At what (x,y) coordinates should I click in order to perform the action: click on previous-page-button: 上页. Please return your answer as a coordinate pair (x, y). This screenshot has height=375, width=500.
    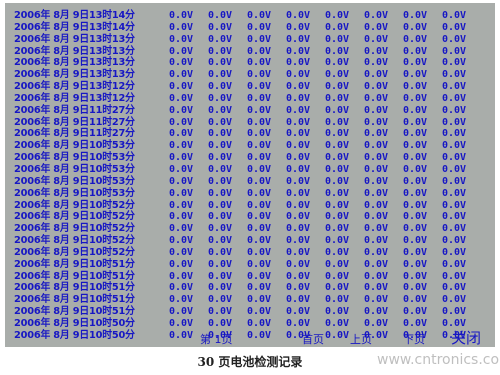
    Looking at the image, I should click on (361, 339).